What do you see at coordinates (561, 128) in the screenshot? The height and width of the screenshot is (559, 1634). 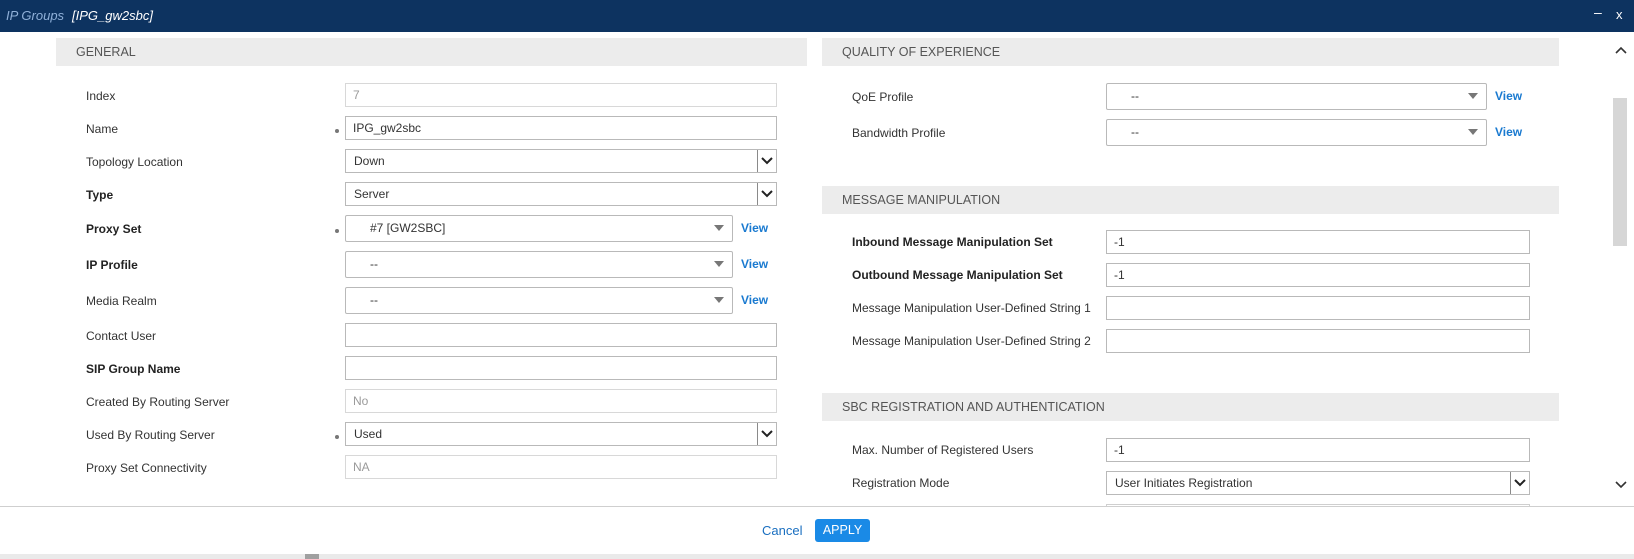 I see `name-field: IPG_gw2sbc` at bounding box center [561, 128].